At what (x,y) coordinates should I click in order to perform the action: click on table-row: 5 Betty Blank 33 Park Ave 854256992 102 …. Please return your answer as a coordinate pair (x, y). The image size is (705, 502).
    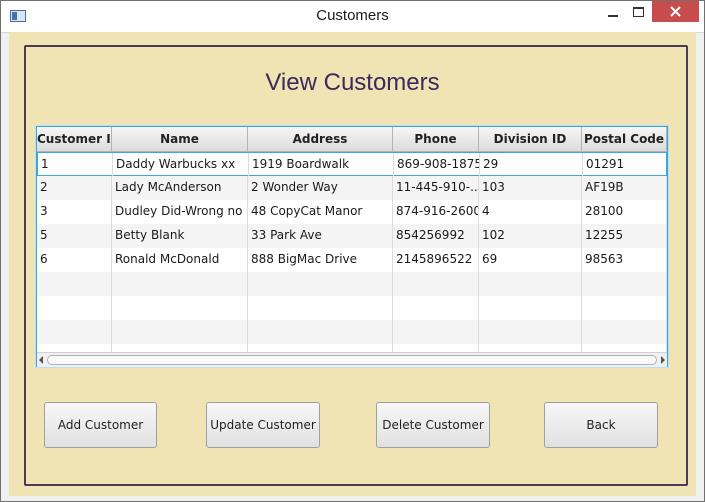
    Looking at the image, I should click on (352, 236).